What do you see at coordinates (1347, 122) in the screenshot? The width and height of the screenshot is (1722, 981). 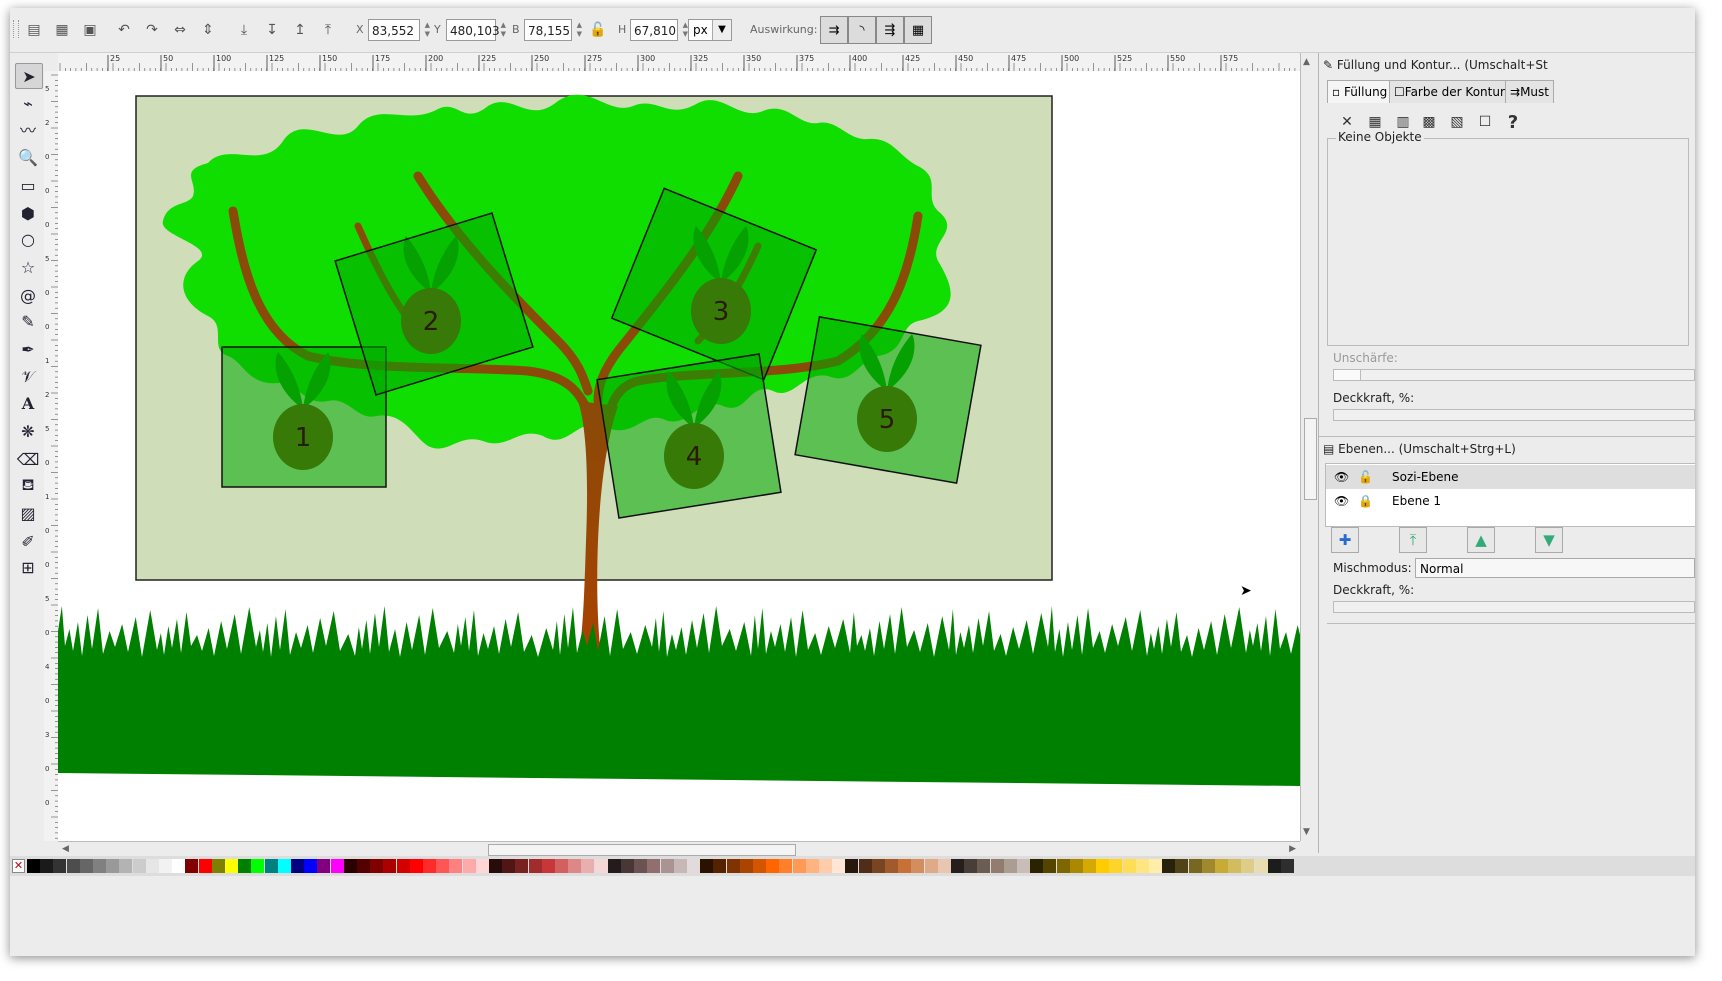 I see `no-paint-icon: ✕` at bounding box center [1347, 122].